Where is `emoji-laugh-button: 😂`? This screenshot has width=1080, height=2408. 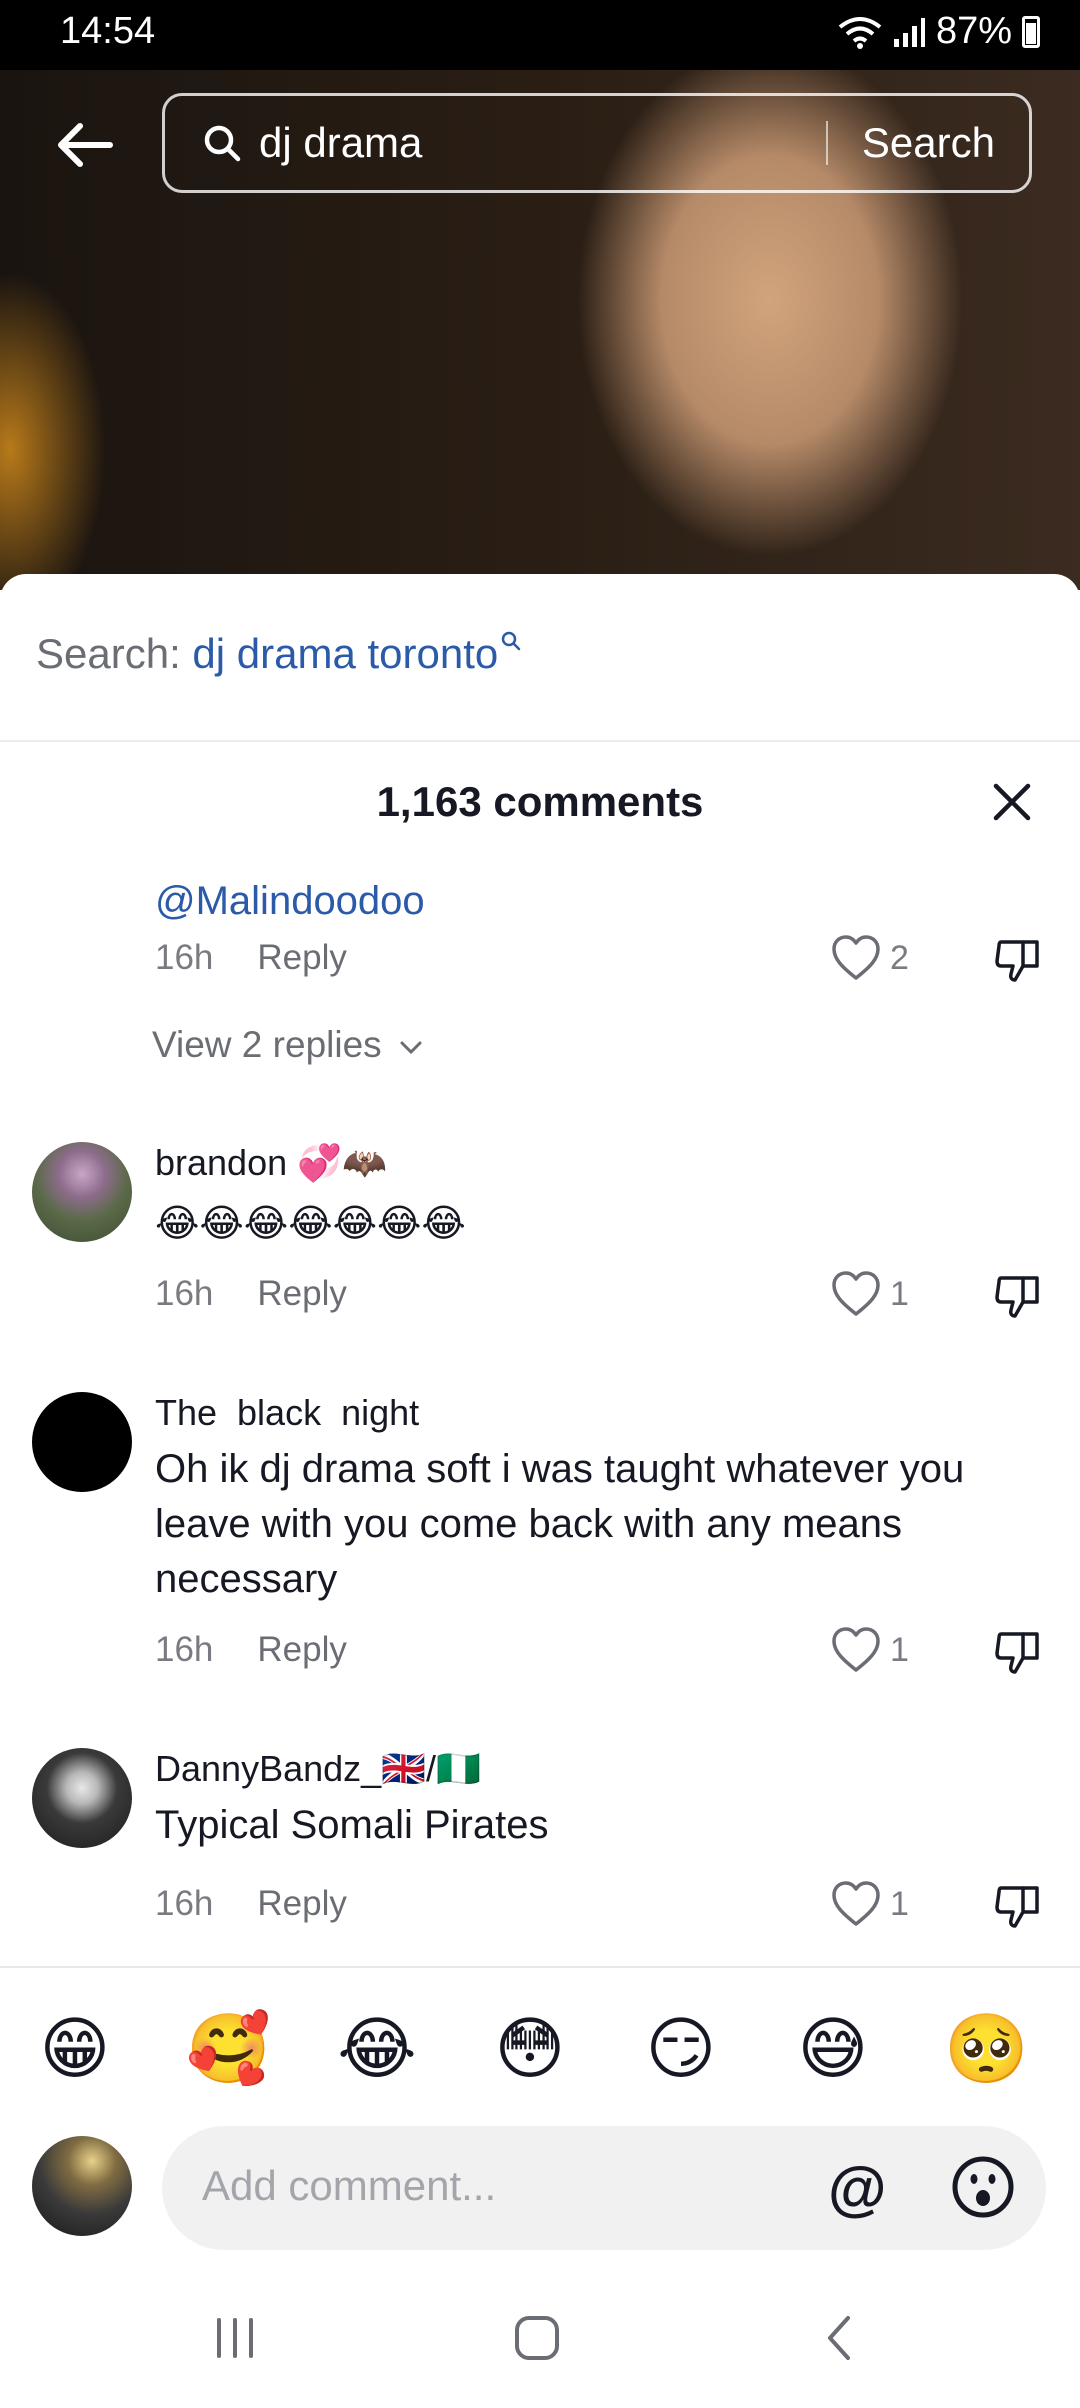 emoji-laugh-button: 😂 is located at coordinates (377, 2050).